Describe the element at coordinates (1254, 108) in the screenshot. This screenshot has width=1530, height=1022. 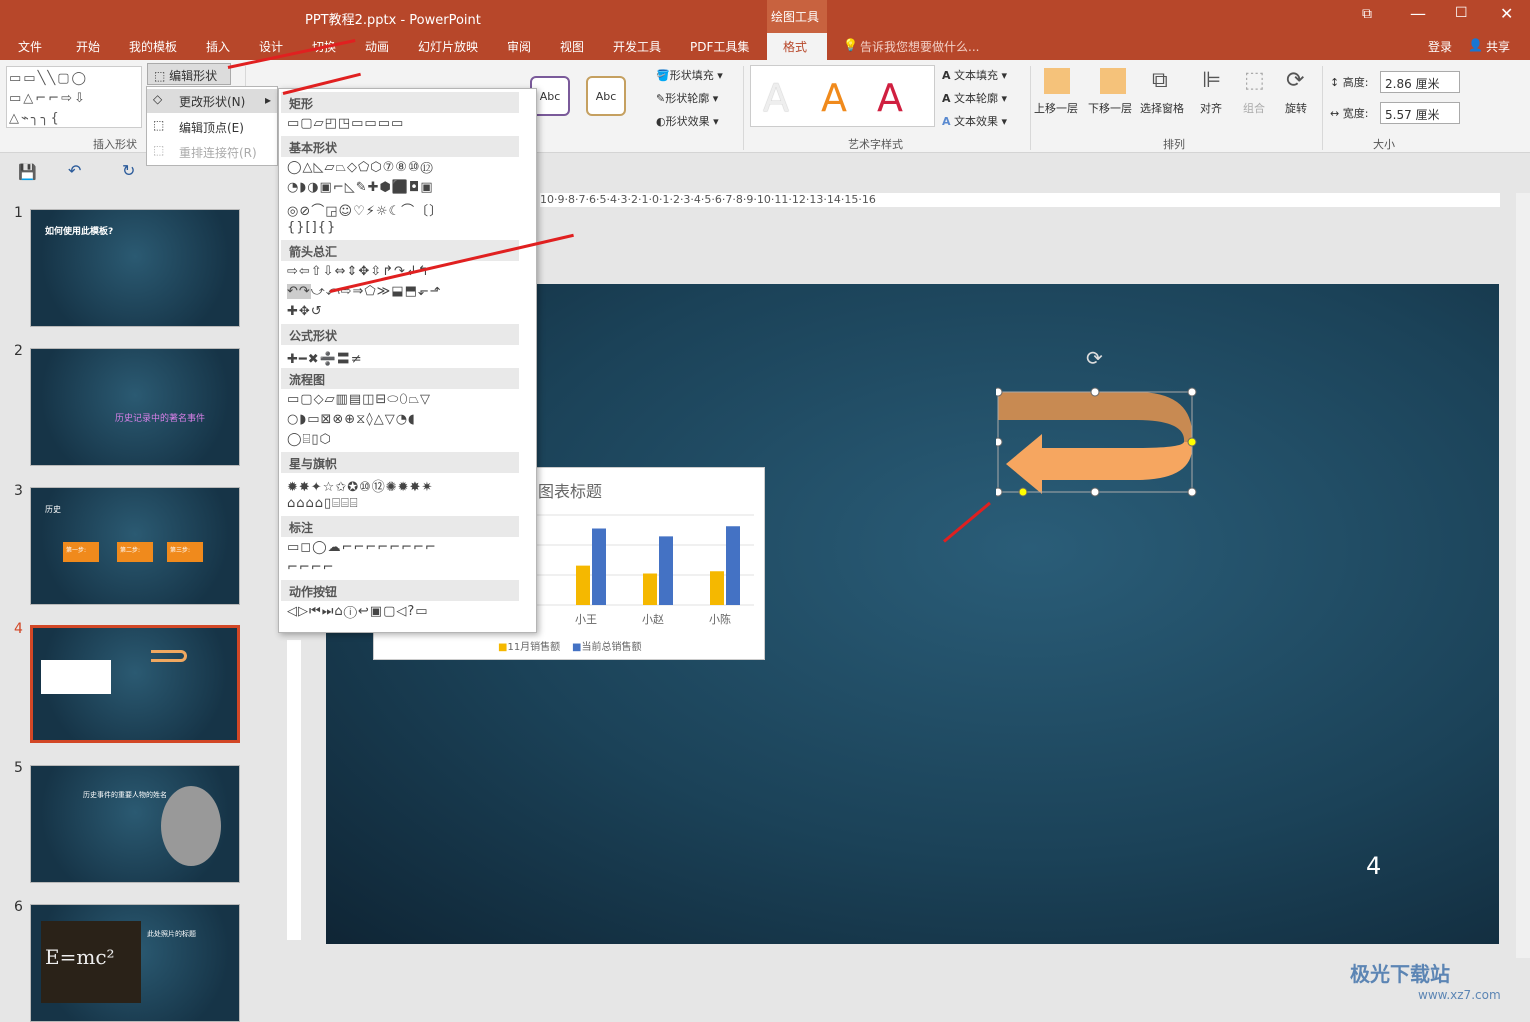
I see `group-button: 组合` at that location.